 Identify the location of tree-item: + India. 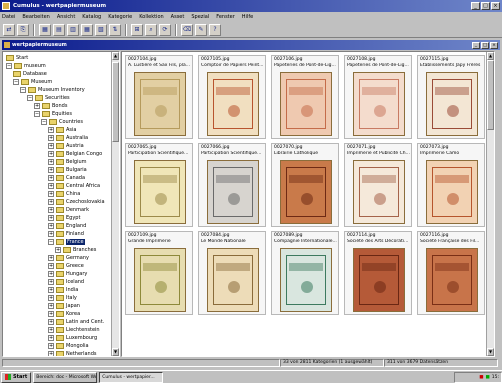
(63, 290).